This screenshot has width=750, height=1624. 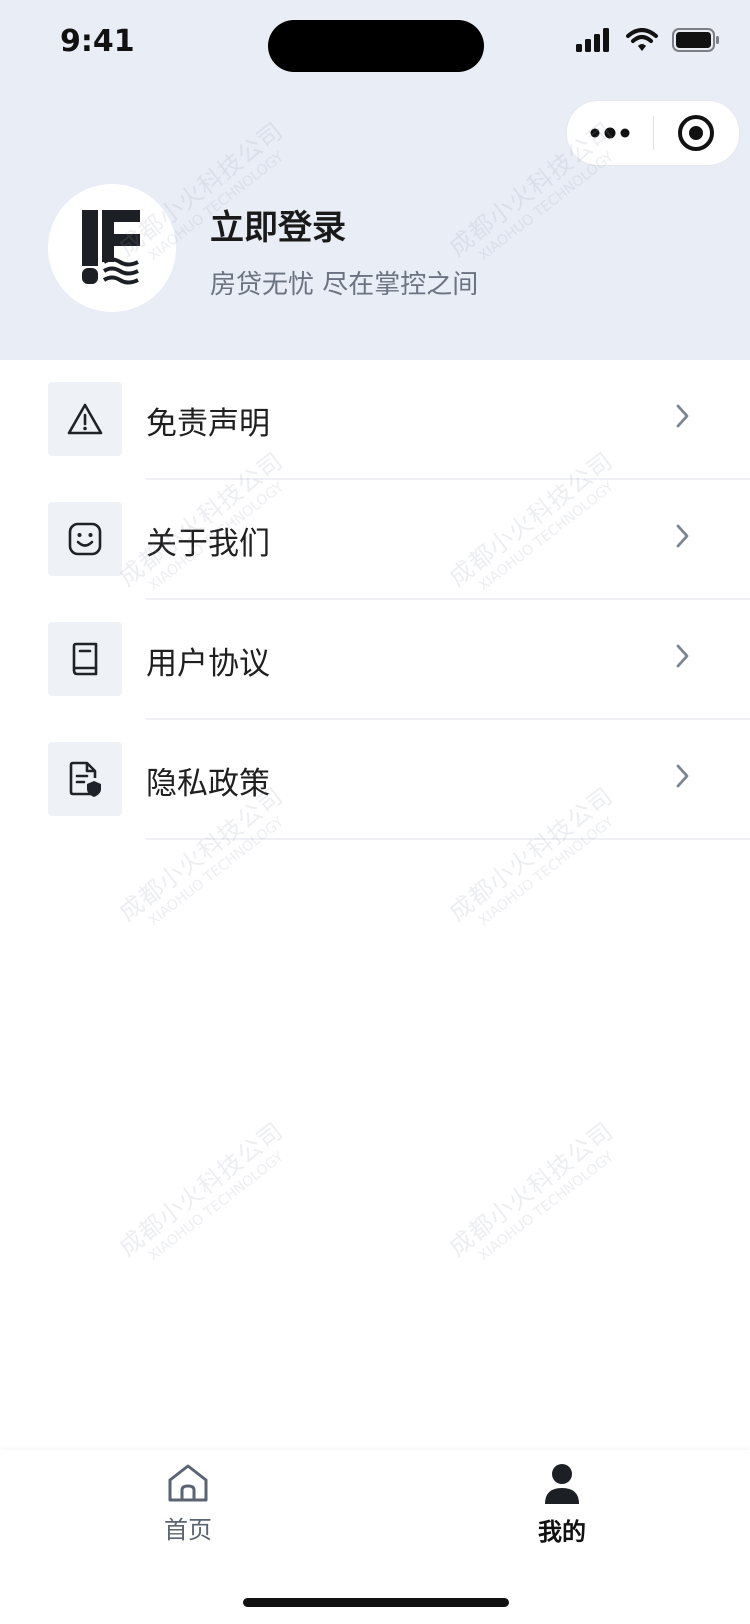 I want to click on book-icon, so click(x=85, y=659).